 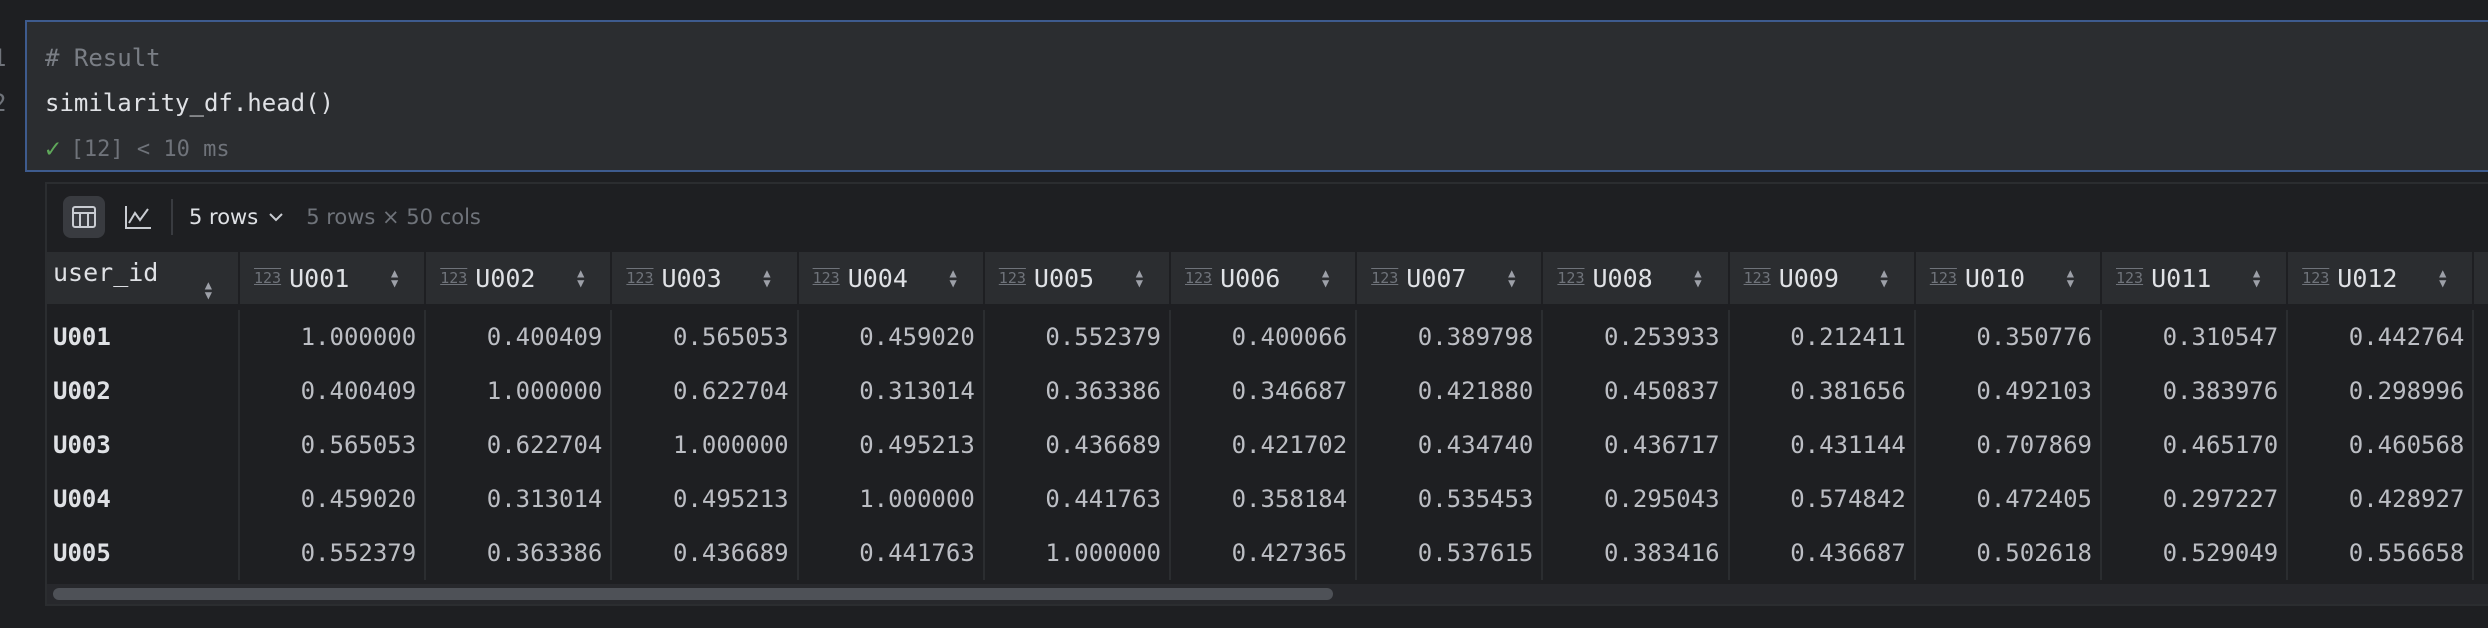 I want to click on table-cell: 0.253933, so click(x=1636, y=337).